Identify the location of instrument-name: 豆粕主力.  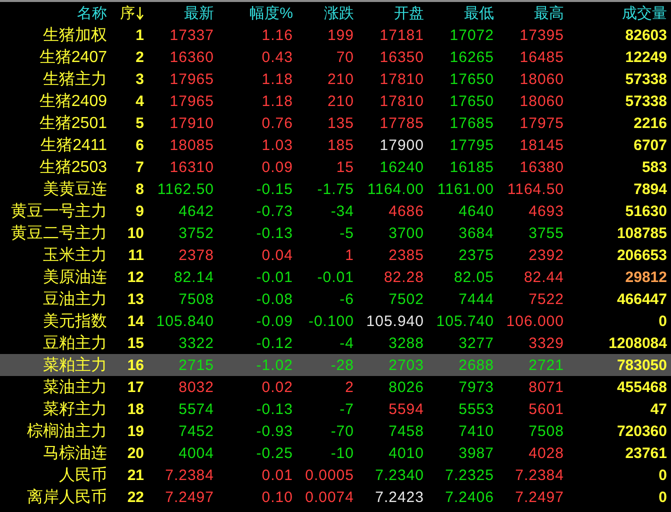
(74, 344).